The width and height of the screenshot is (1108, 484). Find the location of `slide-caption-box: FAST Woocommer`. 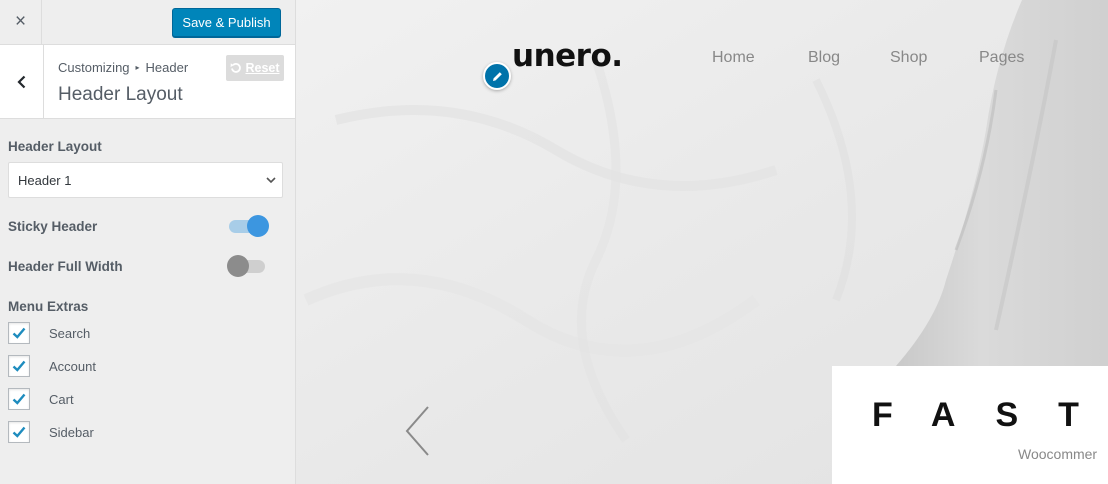

slide-caption-box: FAST Woocommer is located at coordinates (970, 425).